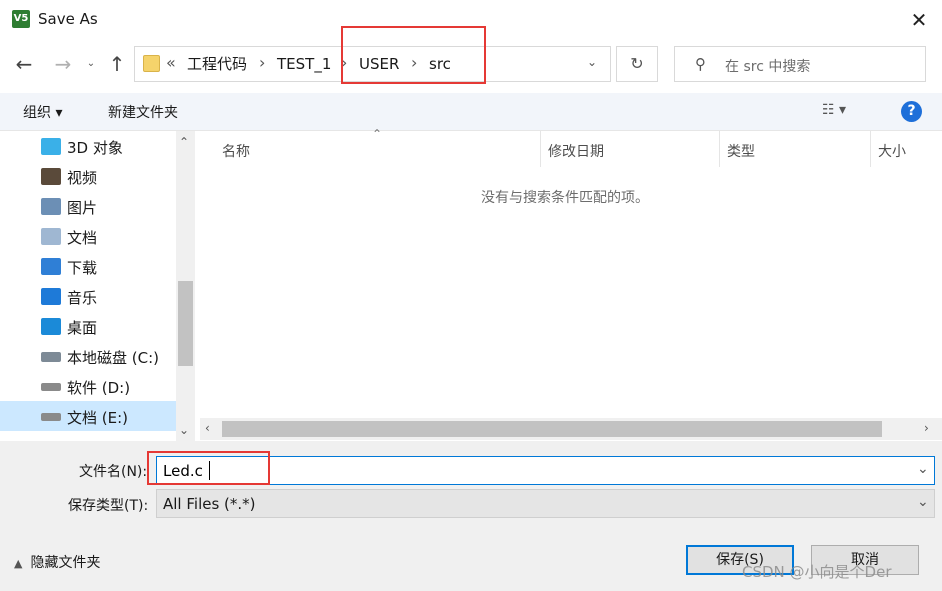 The image size is (942, 591). I want to click on sidebar-item-drive-e: 文档 (E:), so click(88, 416).